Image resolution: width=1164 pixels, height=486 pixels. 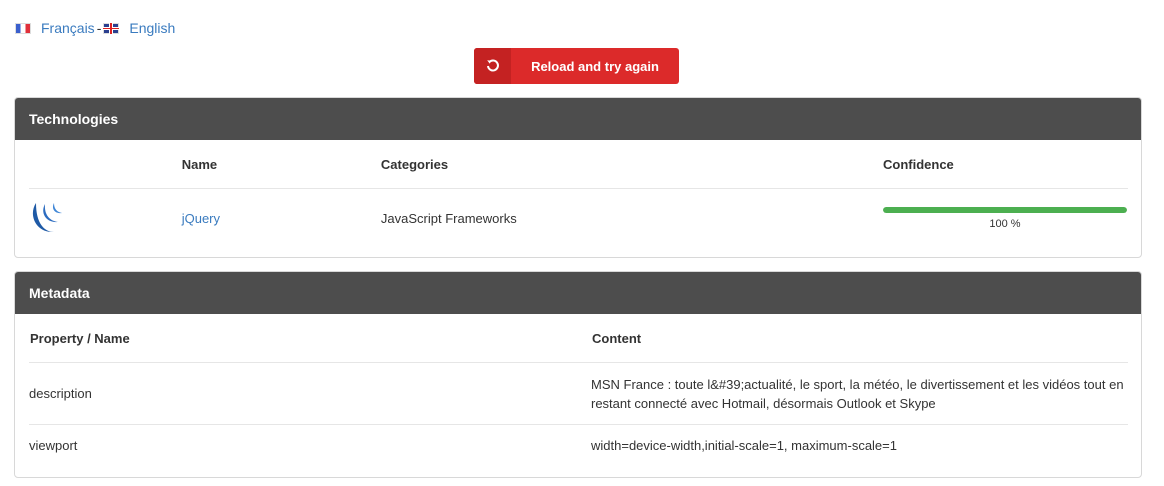 I want to click on tech-icon-cell, so click(x=105, y=218).